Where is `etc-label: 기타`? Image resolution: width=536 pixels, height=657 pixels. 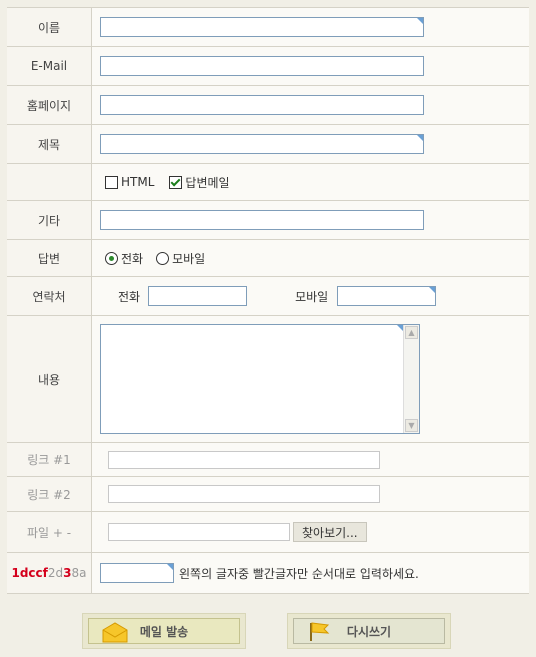
etc-label: 기타 is located at coordinates (49, 220).